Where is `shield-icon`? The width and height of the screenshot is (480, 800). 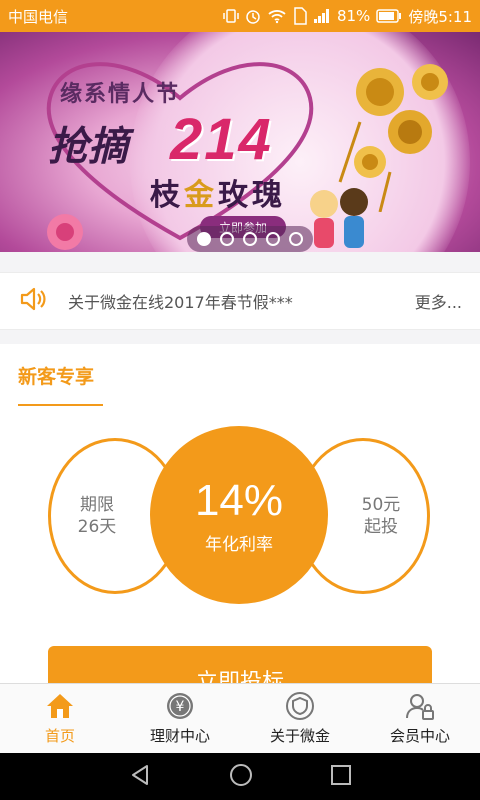
shield-icon is located at coordinates (300, 706).